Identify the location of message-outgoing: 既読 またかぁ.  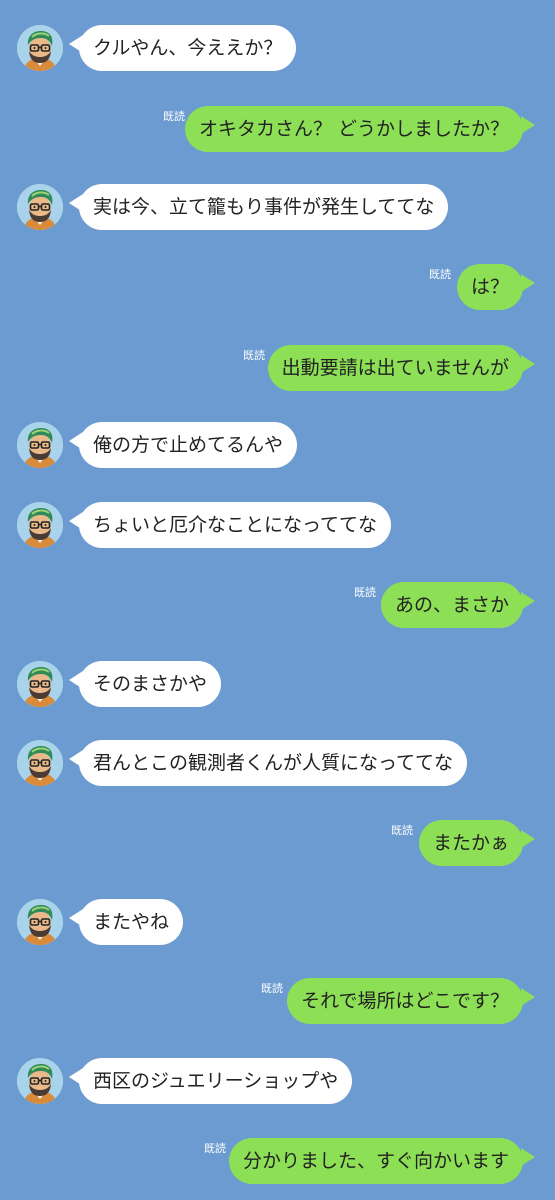
(277, 843).